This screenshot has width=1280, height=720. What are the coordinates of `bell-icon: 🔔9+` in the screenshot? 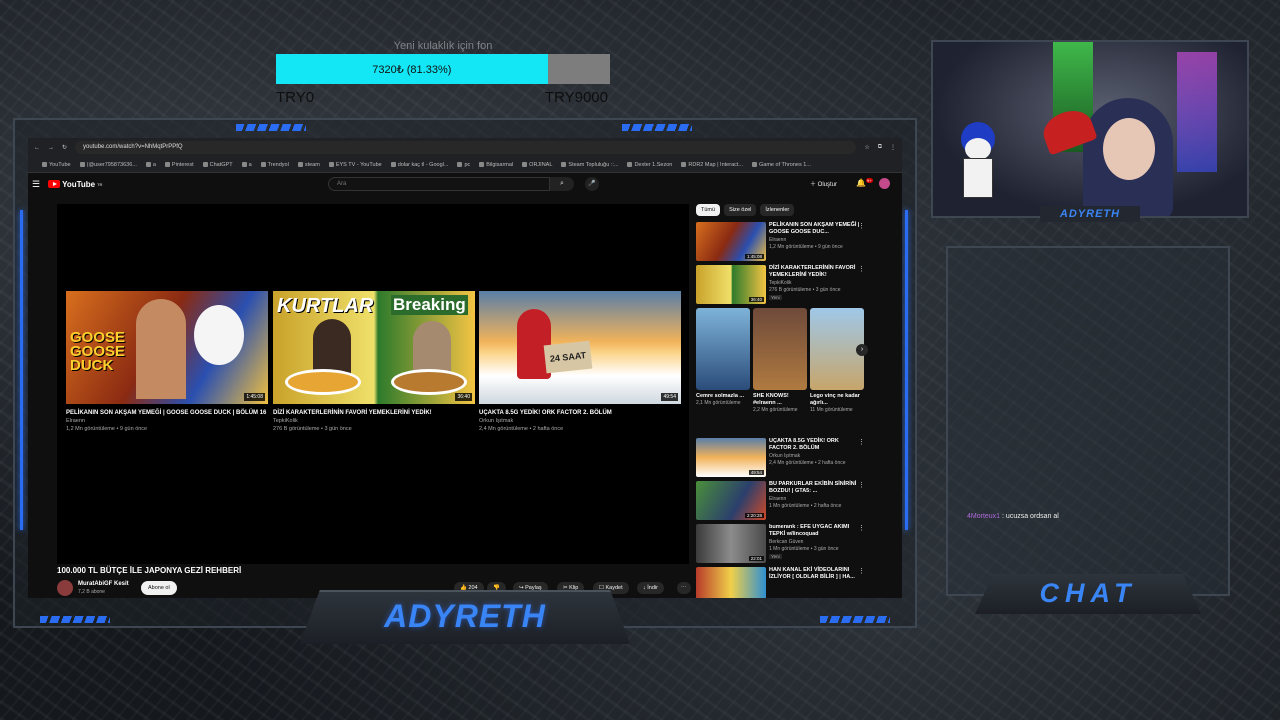 It's located at (864, 183).